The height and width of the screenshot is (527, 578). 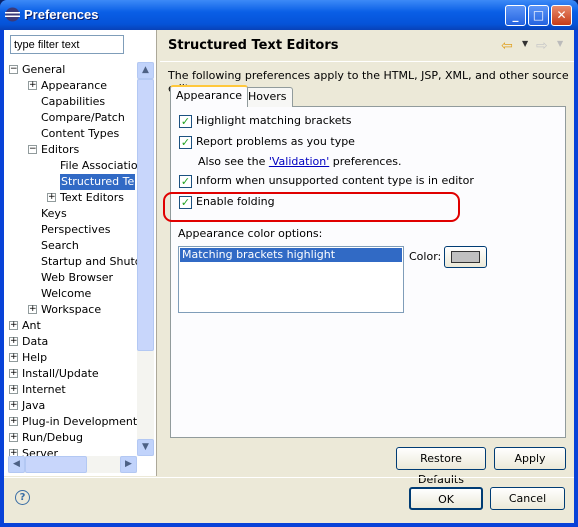 What do you see at coordinates (441, 466) in the screenshot?
I see `restore-defaults-button: Restore Defaults` at bounding box center [441, 466].